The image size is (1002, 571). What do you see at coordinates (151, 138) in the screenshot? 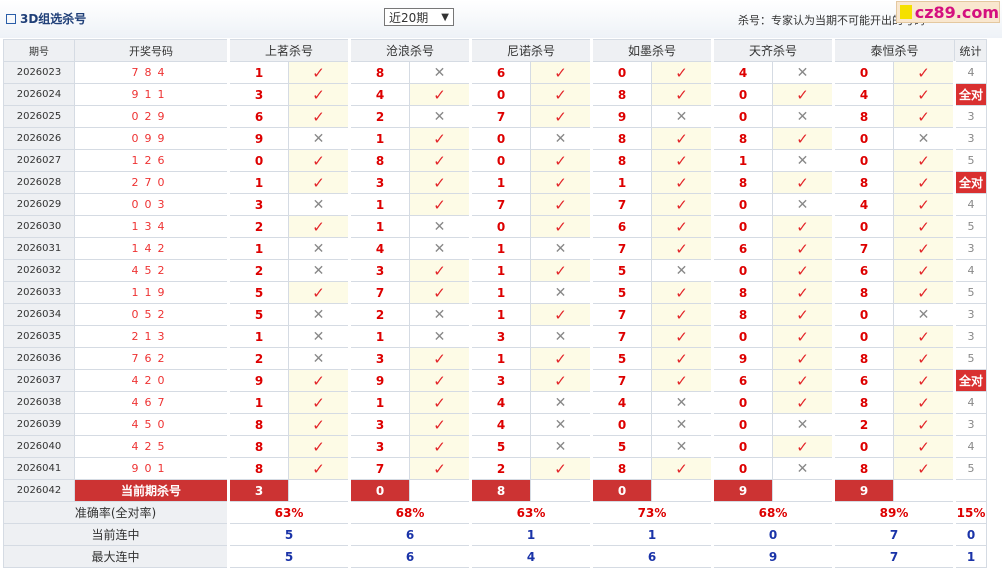
I see `draw-number-cell: 099` at bounding box center [151, 138].